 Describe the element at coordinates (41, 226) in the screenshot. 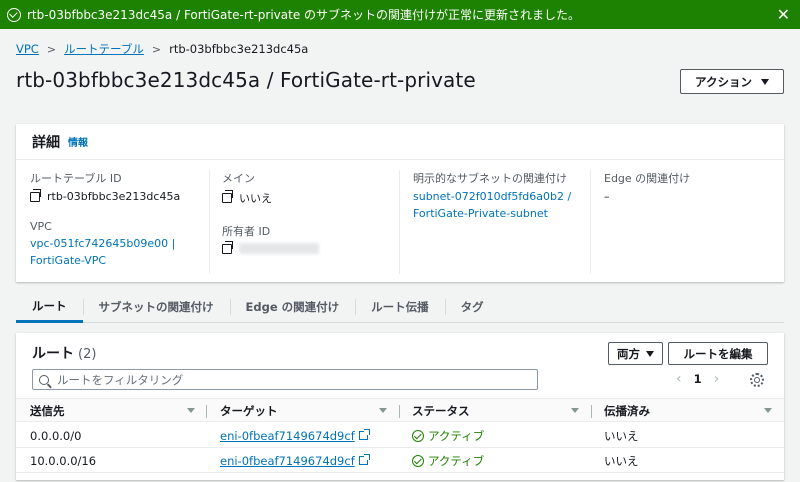

I see `vpc-label: VPC` at that location.